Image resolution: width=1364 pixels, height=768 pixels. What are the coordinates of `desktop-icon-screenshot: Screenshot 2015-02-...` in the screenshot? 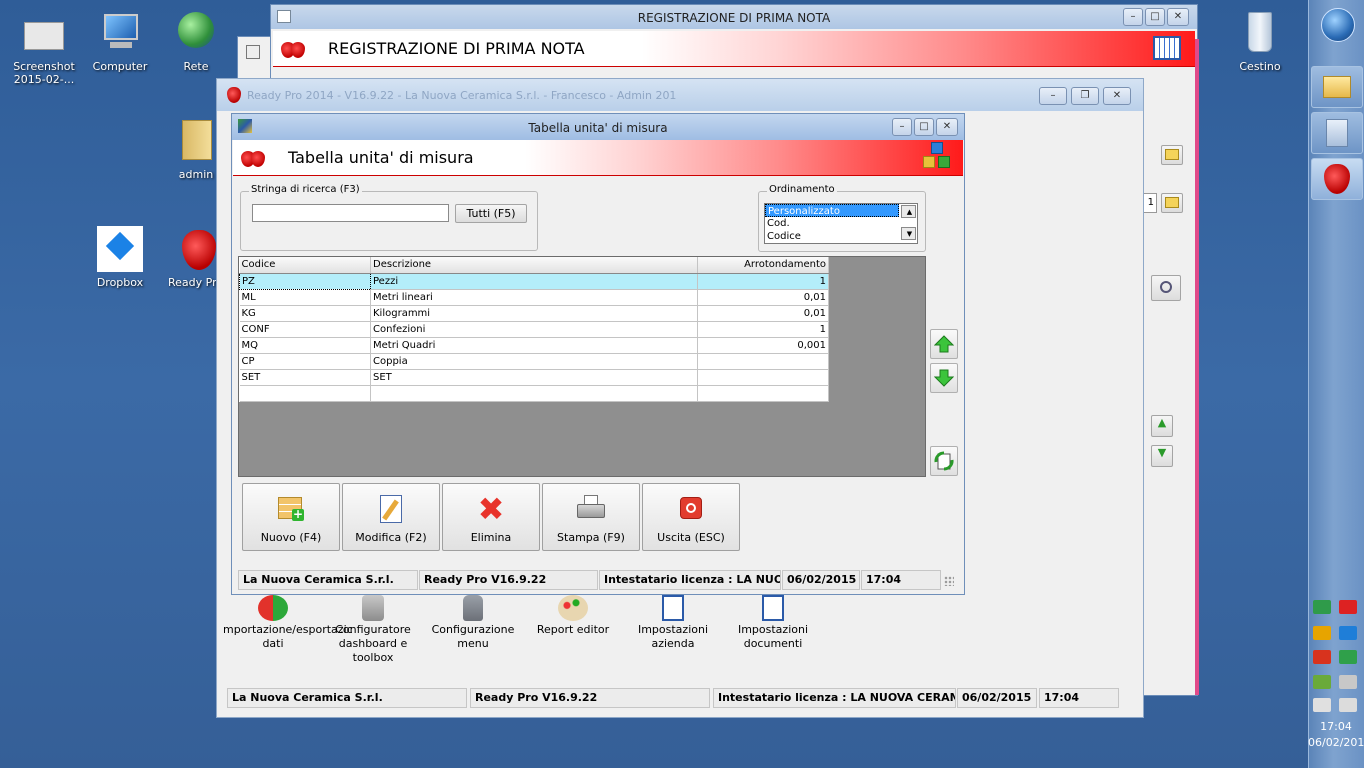 It's located at (44, 48).